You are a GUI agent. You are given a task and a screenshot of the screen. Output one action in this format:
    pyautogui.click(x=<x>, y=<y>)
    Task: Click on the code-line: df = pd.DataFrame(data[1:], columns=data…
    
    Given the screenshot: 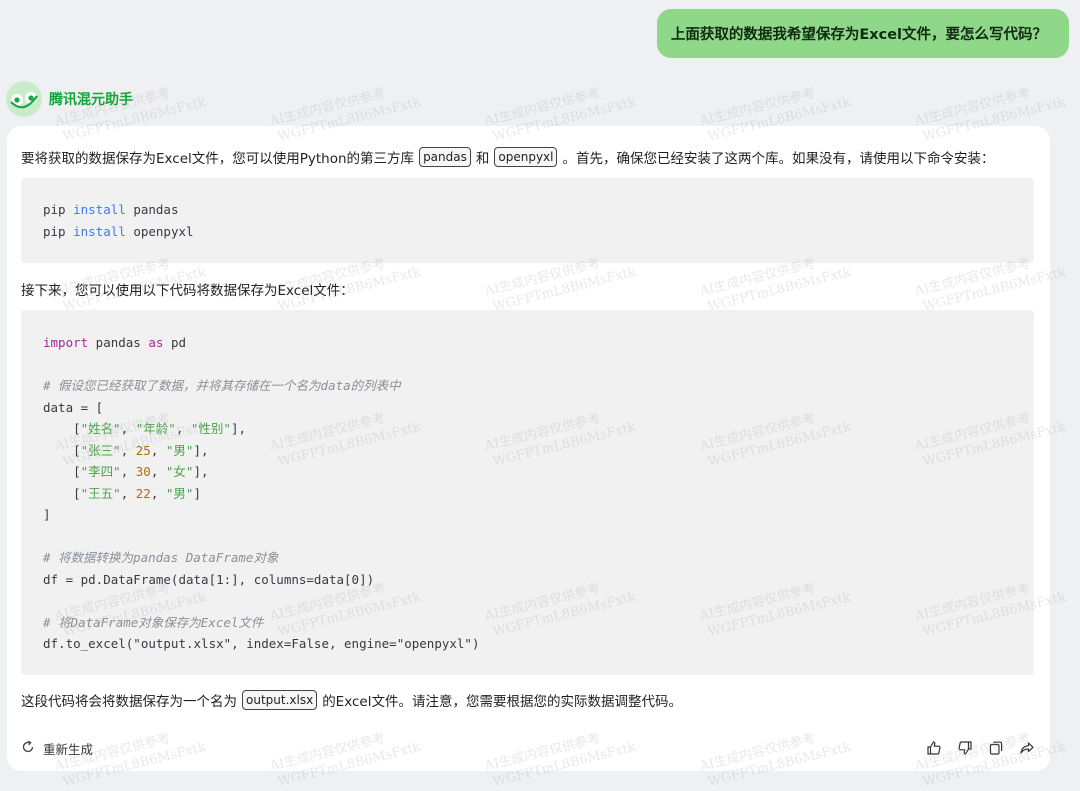 What is the action you would take?
    pyautogui.click(x=209, y=579)
    